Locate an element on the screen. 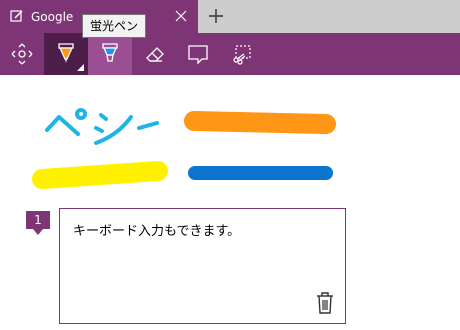 This screenshot has height=330, width=460. highlighter-button is located at coordinates (110, 54).